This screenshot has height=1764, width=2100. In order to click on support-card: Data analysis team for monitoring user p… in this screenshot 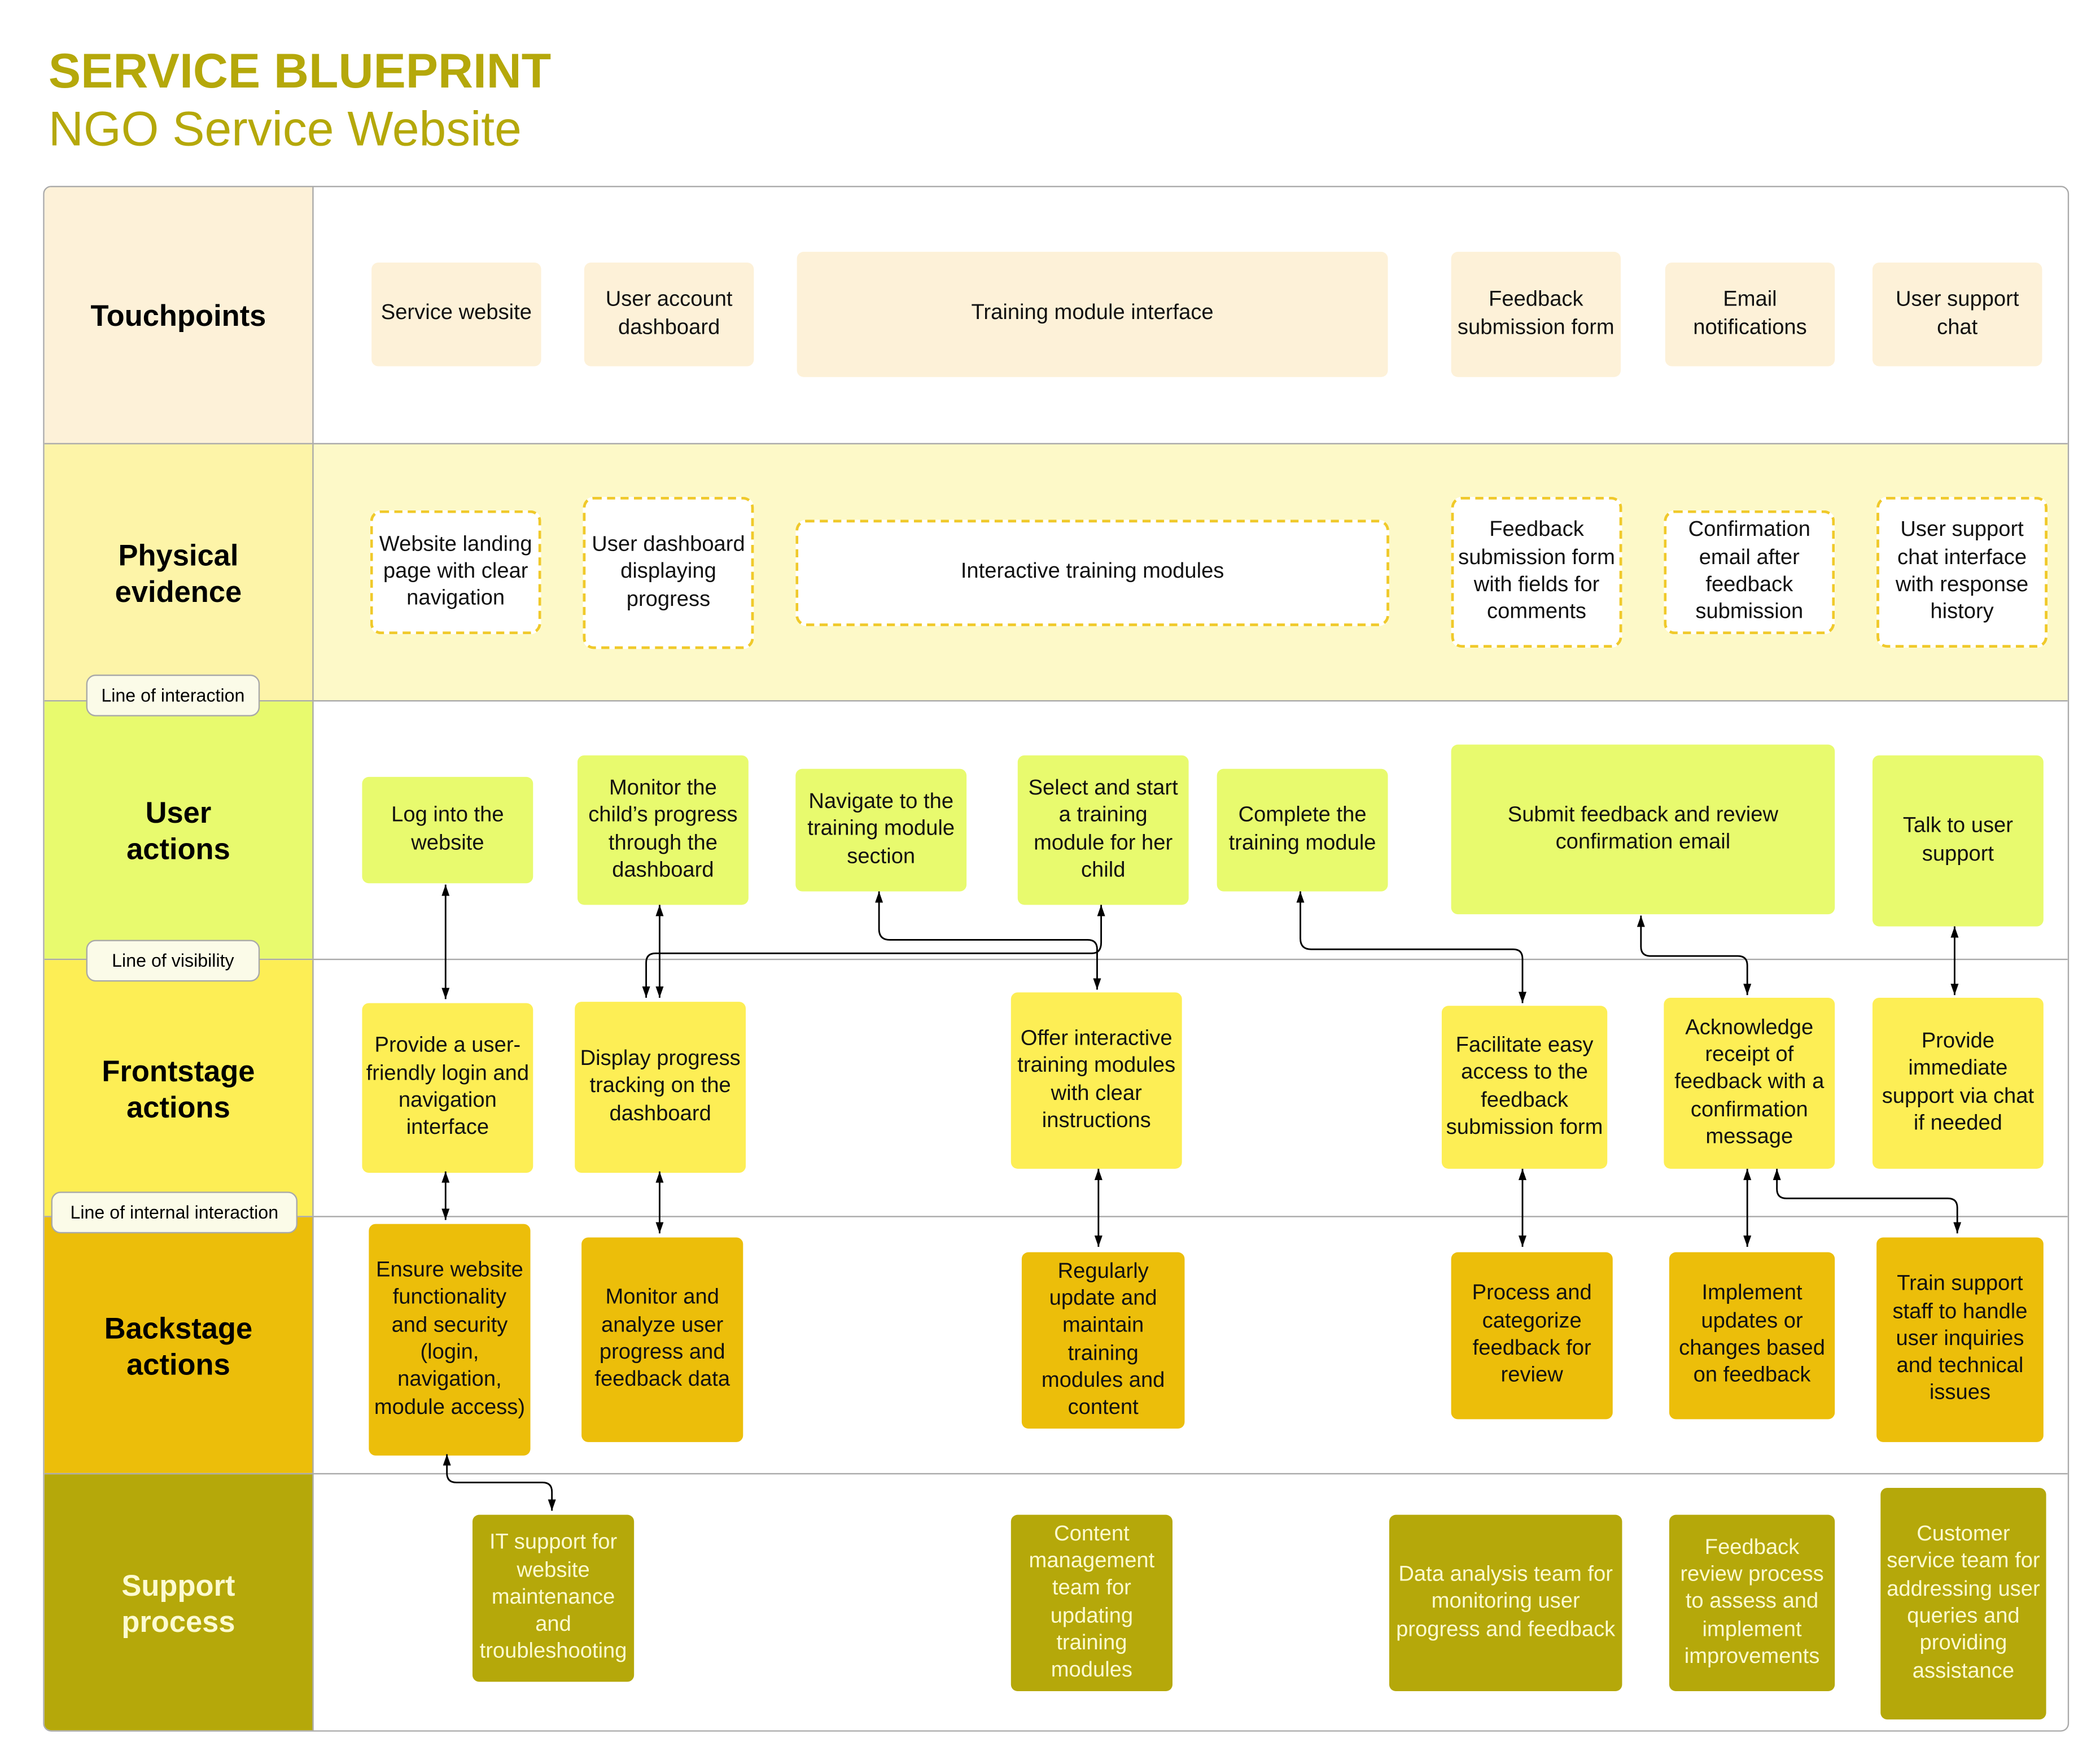, I will do `click(1505, 1603)`.